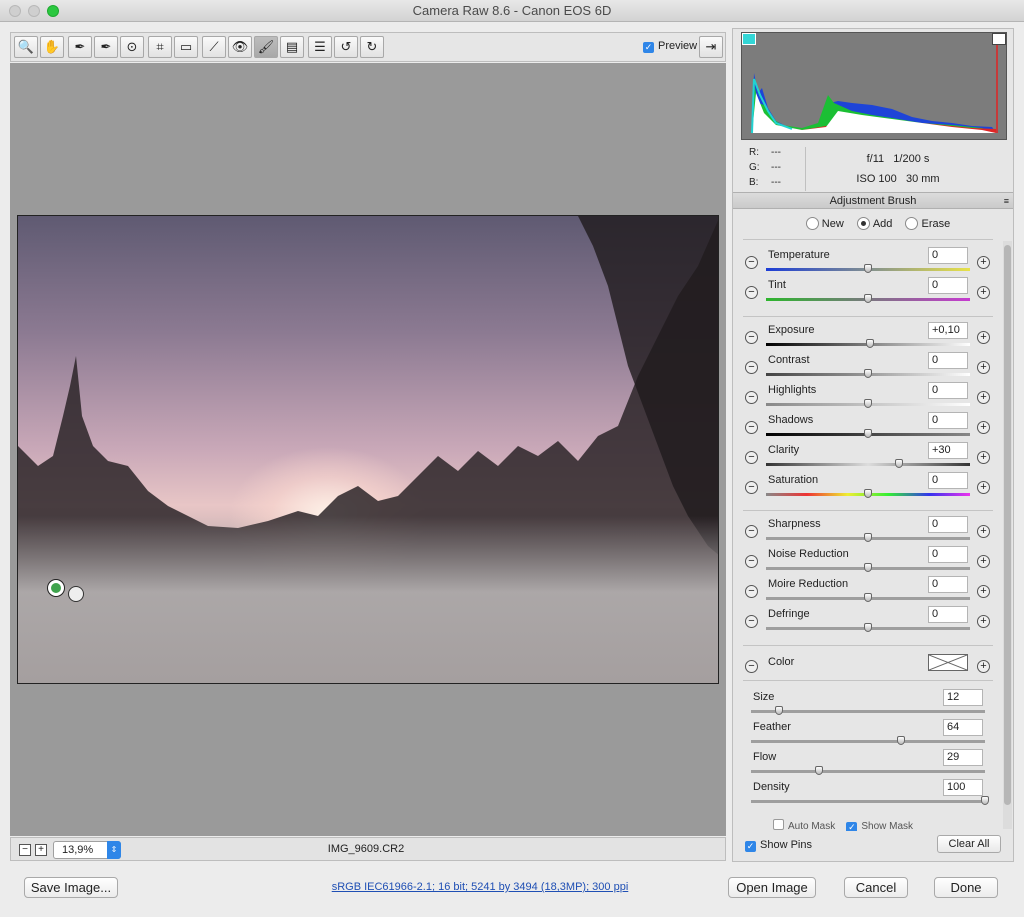 This screenshot has height=917, width=1024. Describe the element at coordinates (648, 47) in the screenshot. I see `preview-checkbox: ✓` at that location.